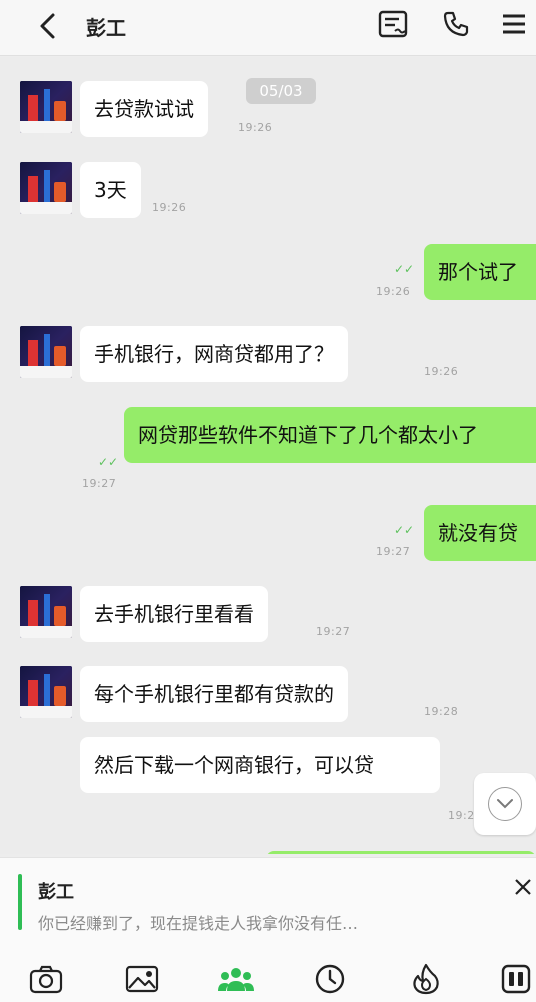 This screenshot has width=536, height=1002. I want to click on message-bubble-received: 每个手机银行里都有贷款的, so click(214, 694).